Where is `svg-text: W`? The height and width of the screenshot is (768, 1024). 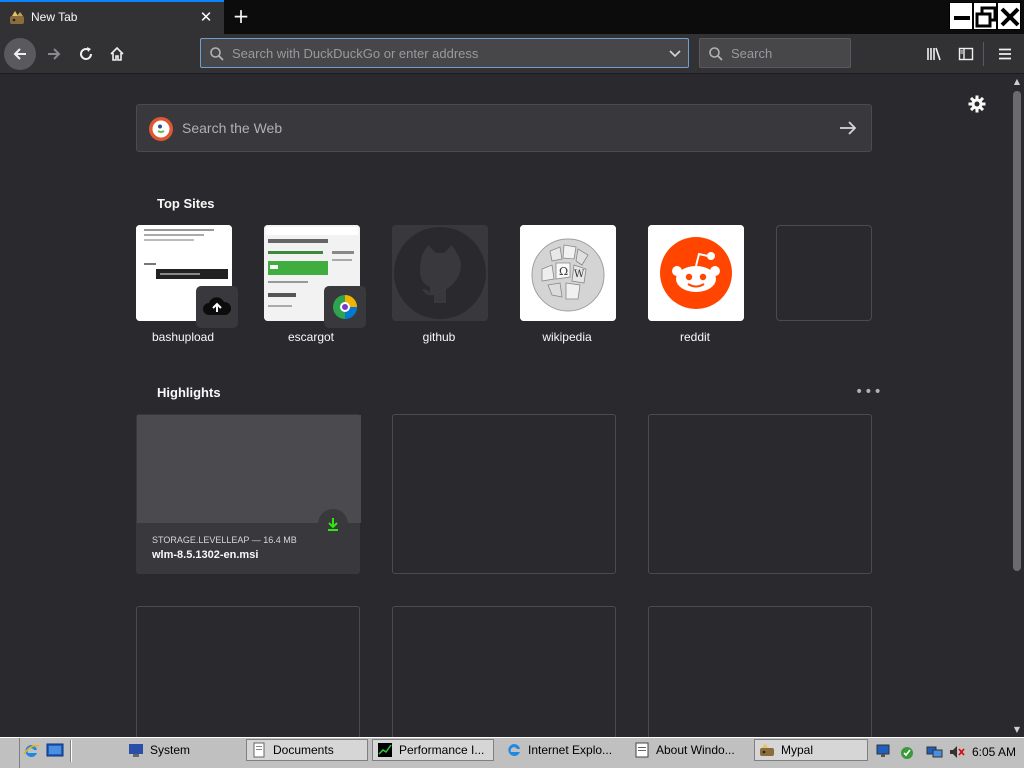
svg-text: W is located at coordinates (579, 274).